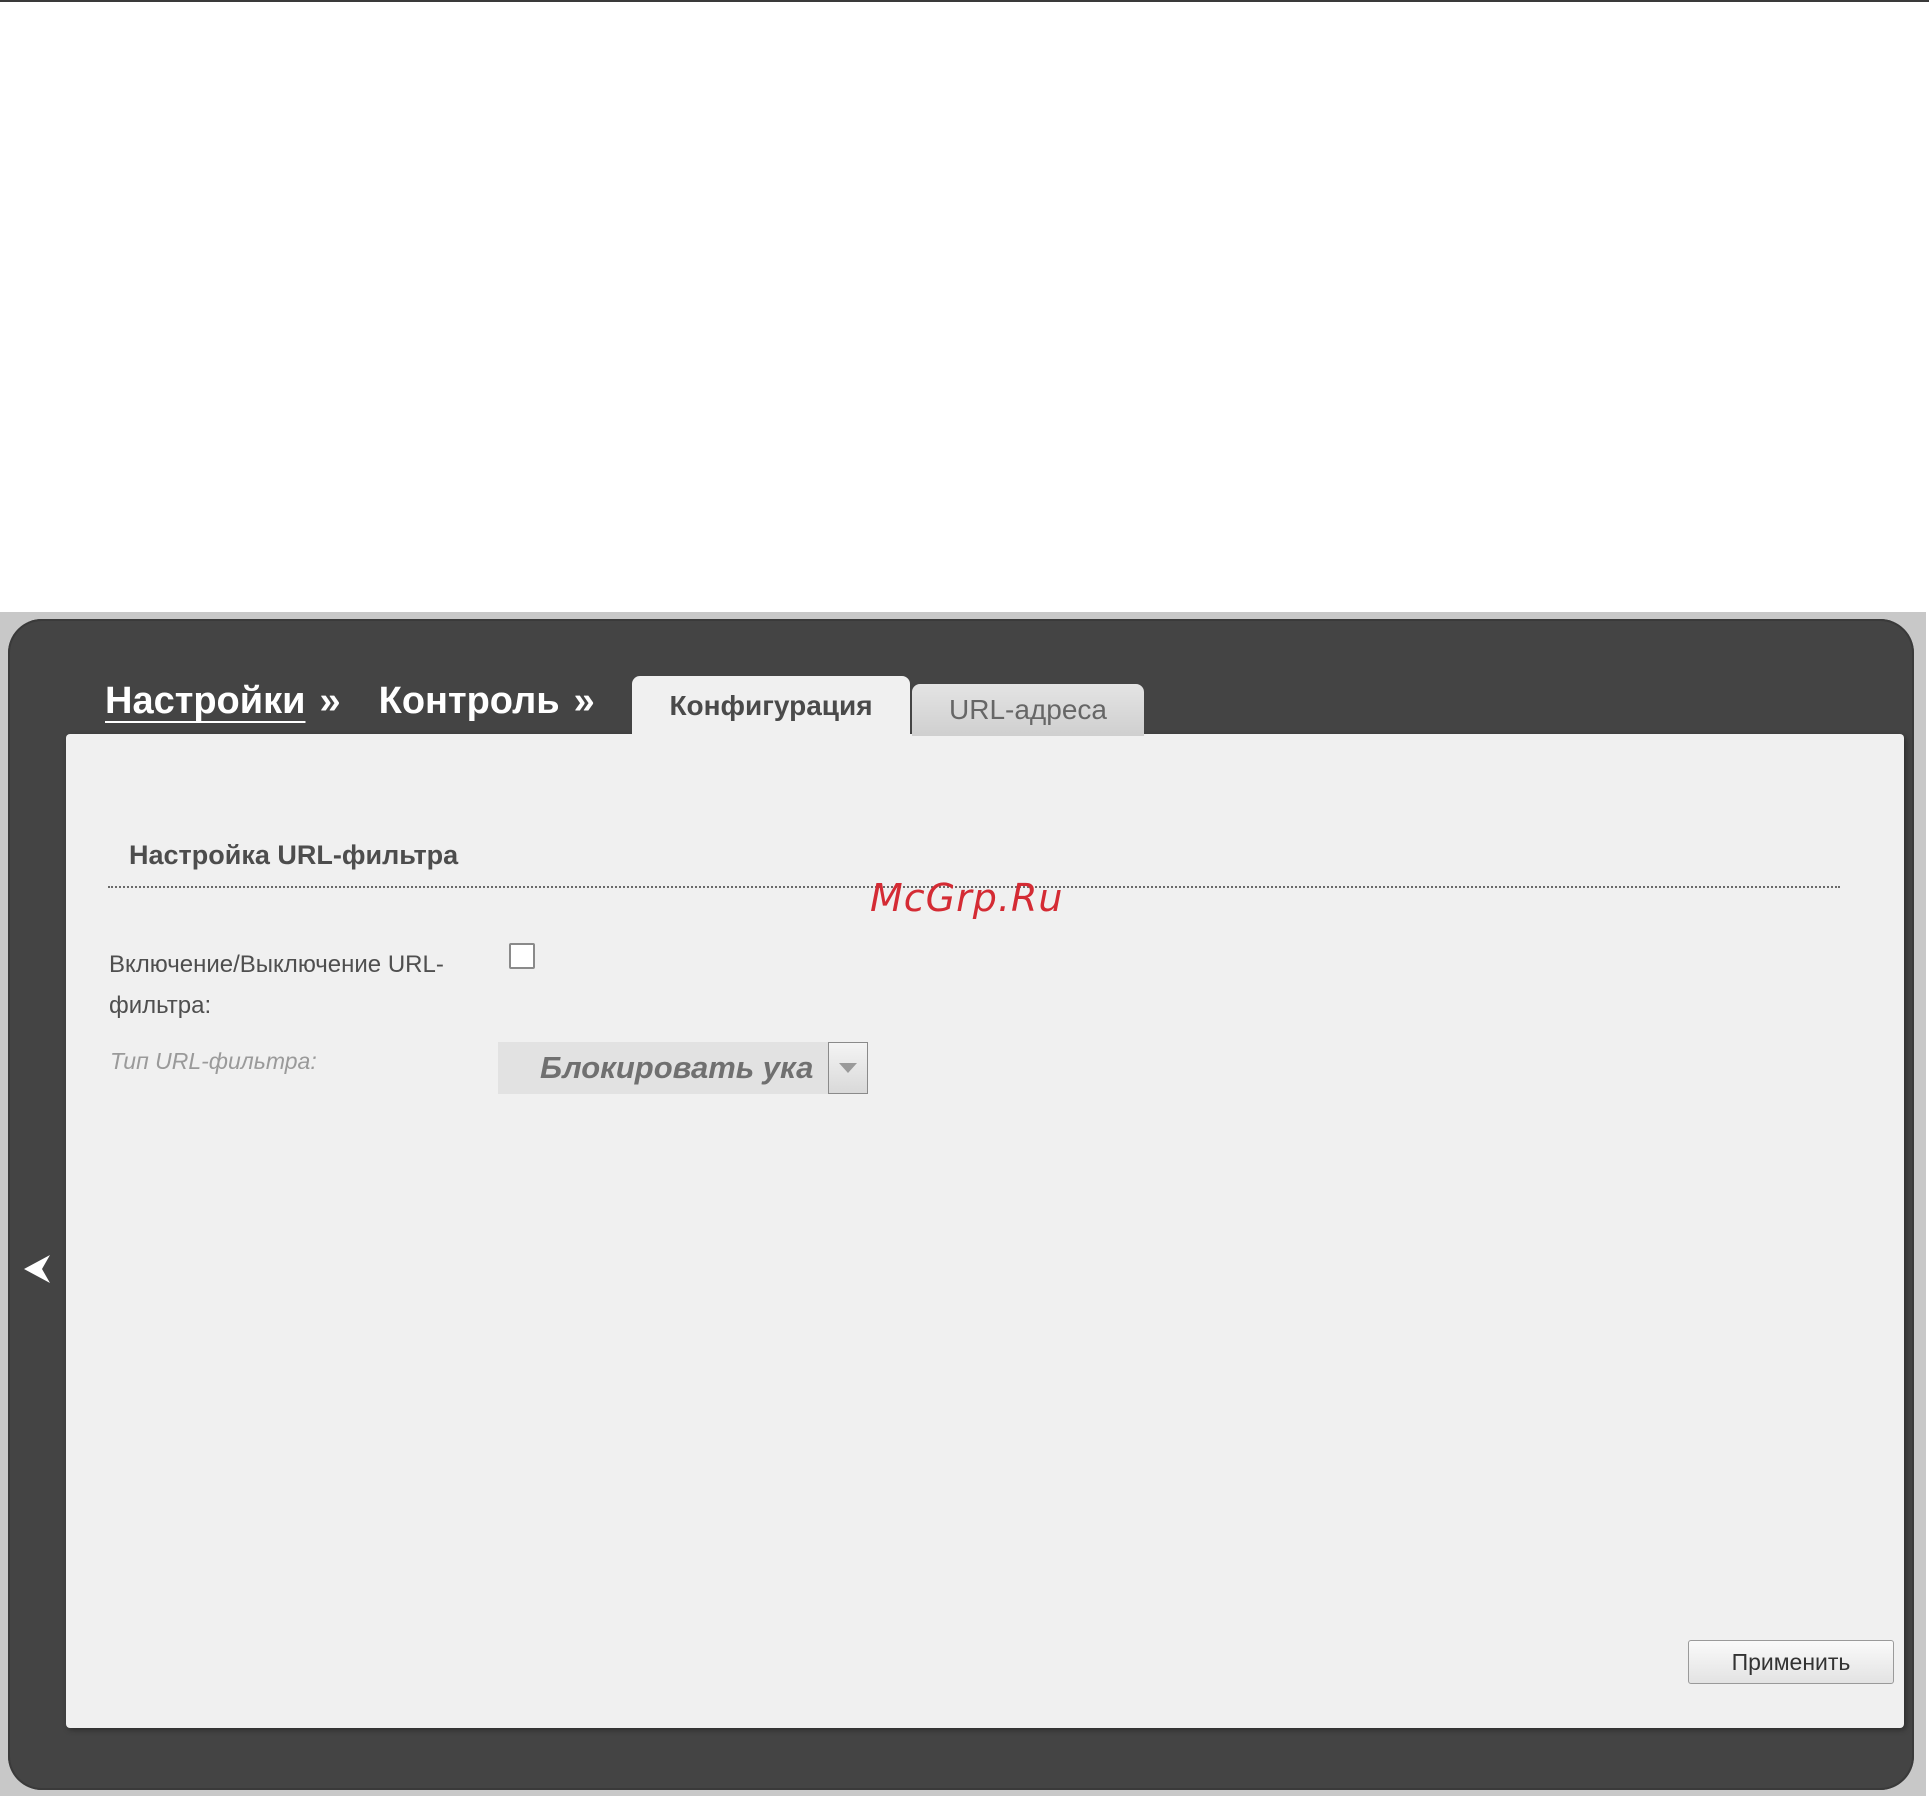  What do you see at coordinates (967, 898) in the screenshot?
I see `watermark: McGrp.Ru` at bounding box center [967, 898].